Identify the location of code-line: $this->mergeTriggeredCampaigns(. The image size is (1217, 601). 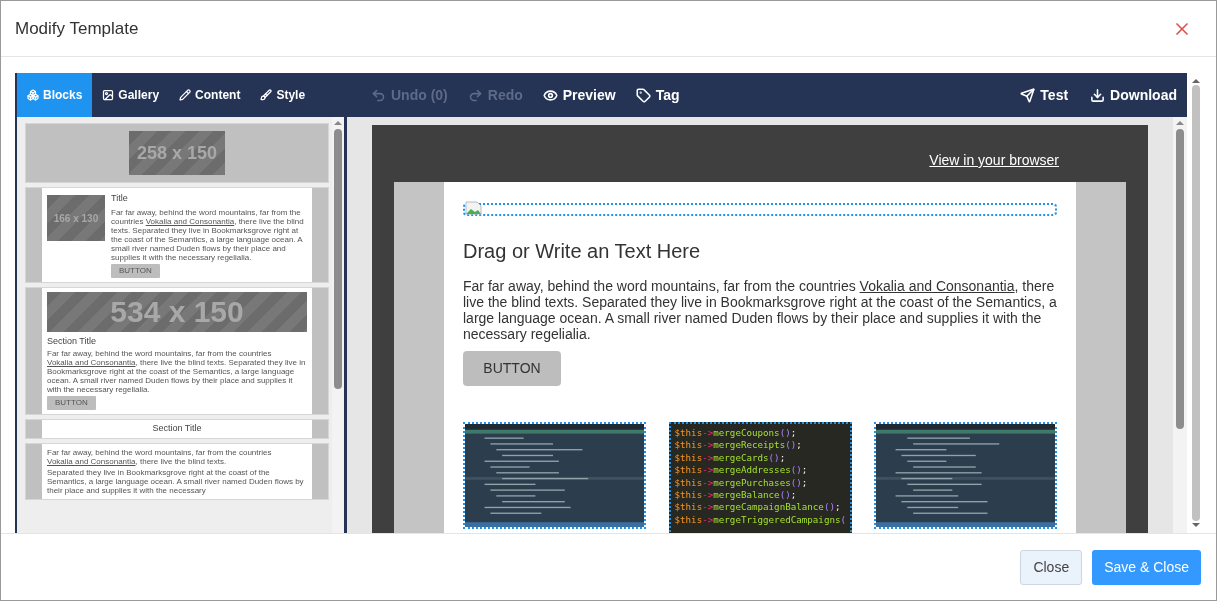
(761, 520).